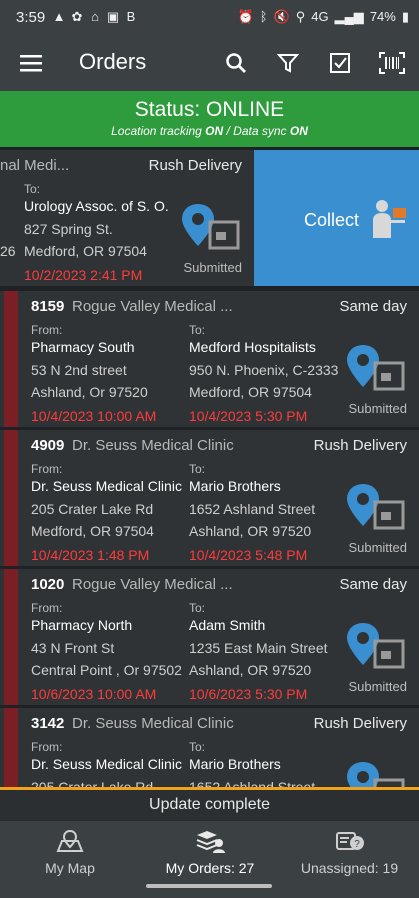  I want to click on signal-icon: ▂▄▆, so click(349, 16).